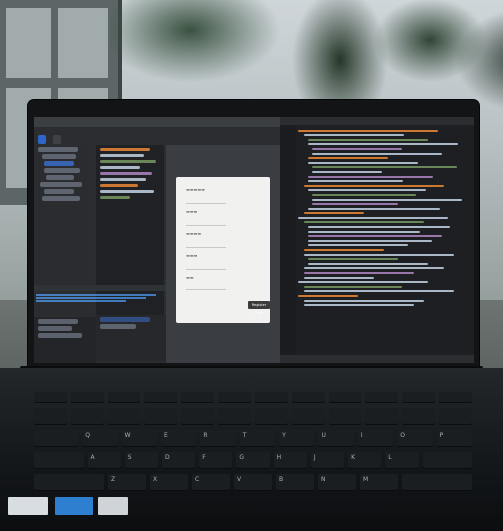 Image resolution: width=503 pixels, height=531 pixels. Describe the element at coordinates (257, 438) in the screenshot. I see `key: T` at that location.